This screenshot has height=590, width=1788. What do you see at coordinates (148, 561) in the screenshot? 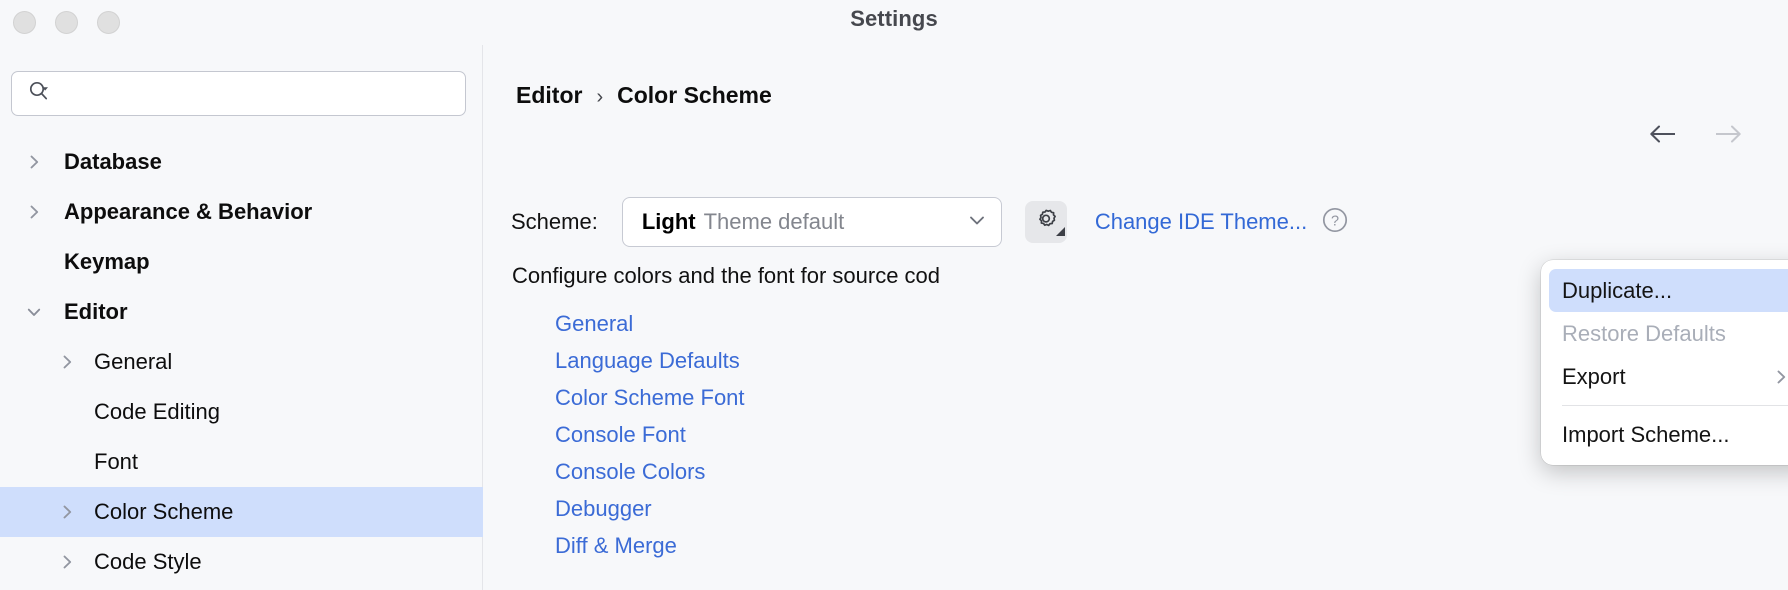
I see `sidebar-item-label: Code Style` at bounding box center [148, 561].